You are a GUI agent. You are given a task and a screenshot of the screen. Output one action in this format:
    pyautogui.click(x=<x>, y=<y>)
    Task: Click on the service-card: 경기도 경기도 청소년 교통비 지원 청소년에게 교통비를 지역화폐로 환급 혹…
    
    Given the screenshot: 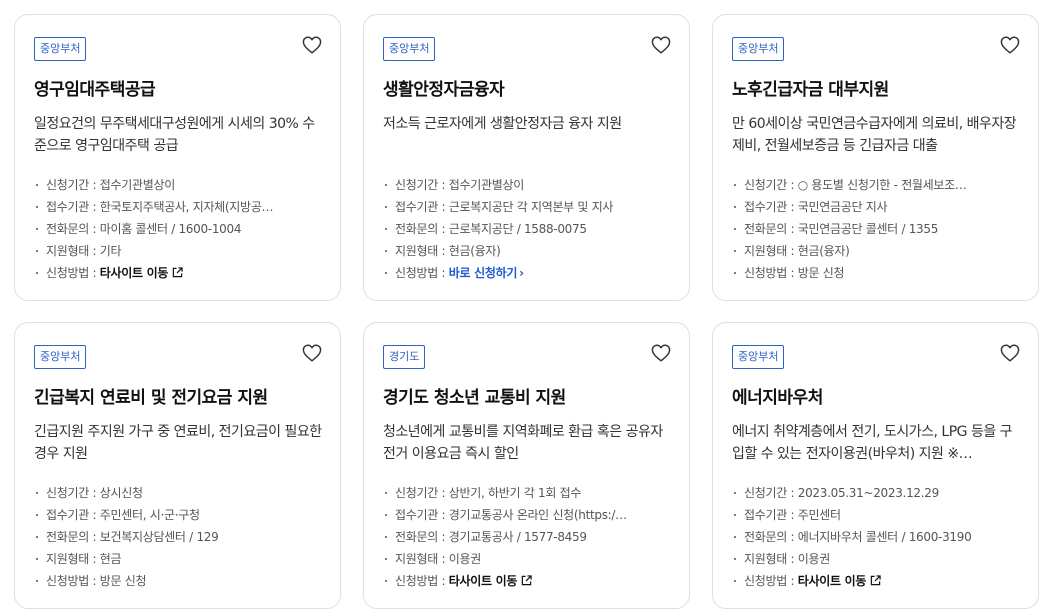 What is the action you would take?
    pyautogui.click(x=526, y=465)
    